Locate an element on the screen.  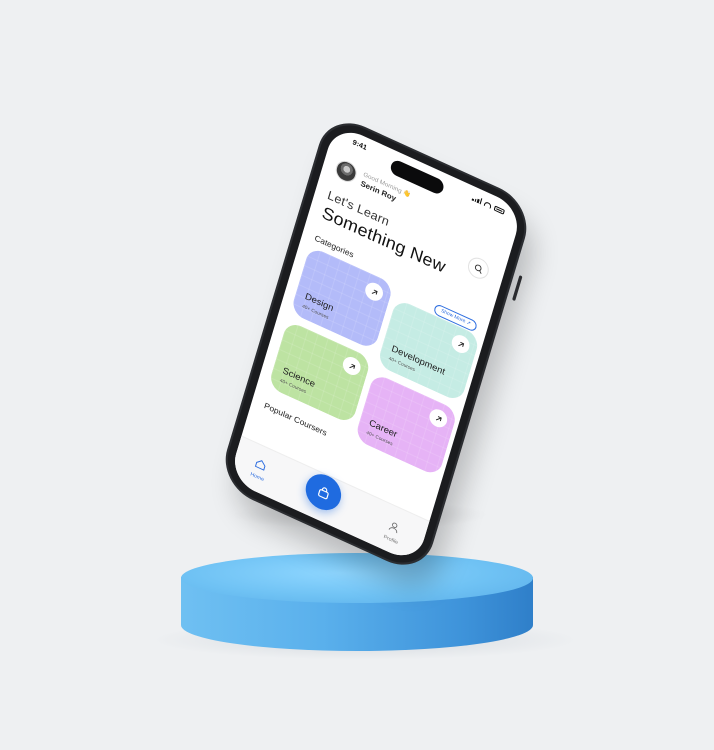
wifi-icon is located at coordinates (488, 204).